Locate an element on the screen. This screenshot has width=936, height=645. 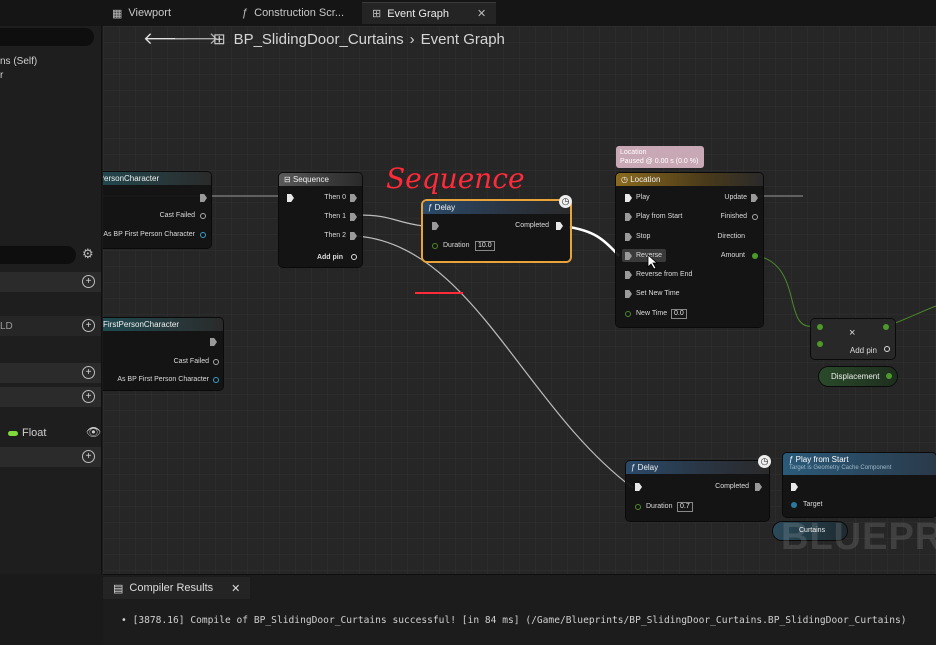
gear-icon: ⚙ is located at coordinates (88, 254).